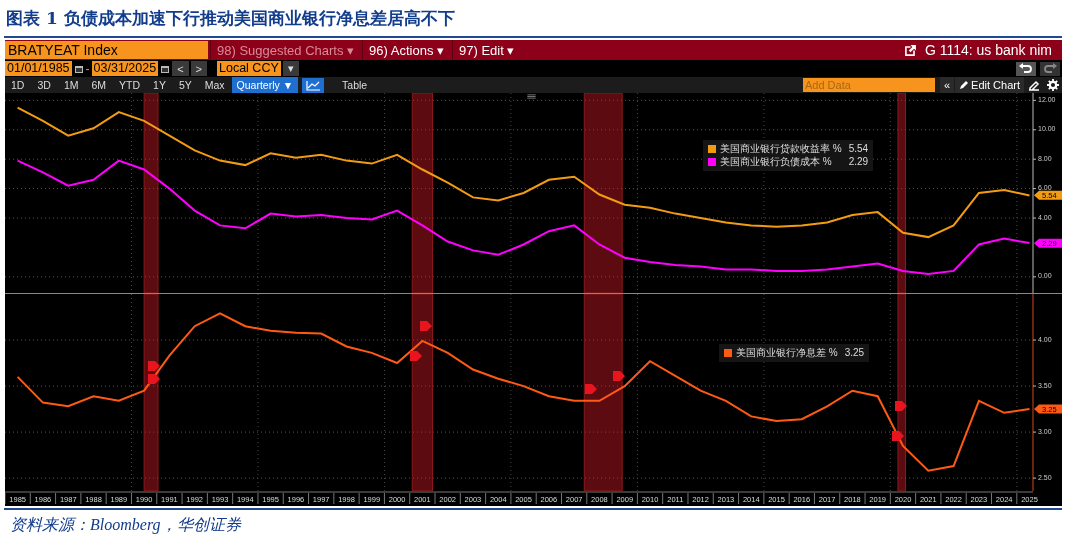  Describe the element at coordinates (230, 18) in the screenshot. I see `figure-title: 图表 1 负债成本加速下行推动美国商业银行净息差居高不下` at that location.